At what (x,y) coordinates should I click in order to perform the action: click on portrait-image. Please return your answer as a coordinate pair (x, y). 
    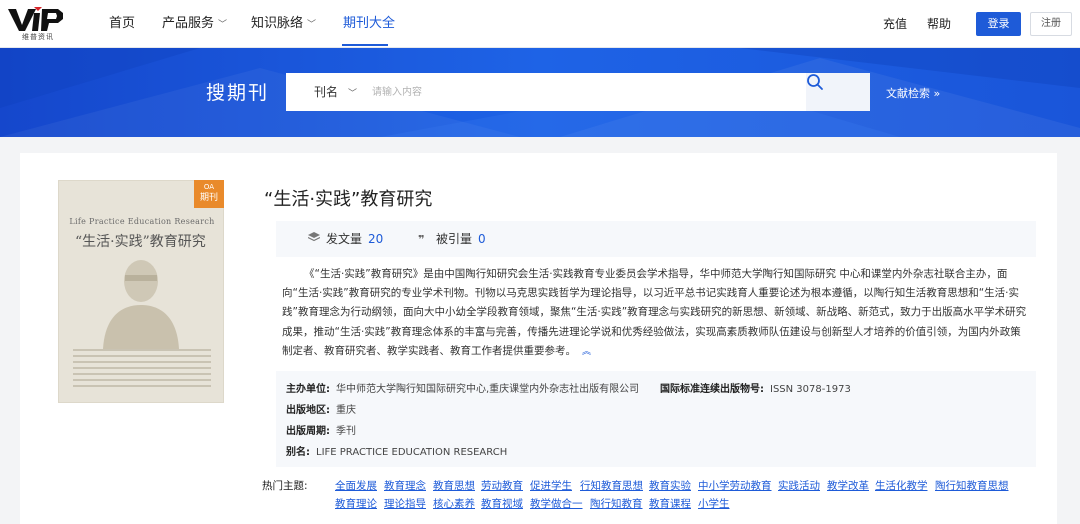
    Looking at the image, I should click on (141, 304).